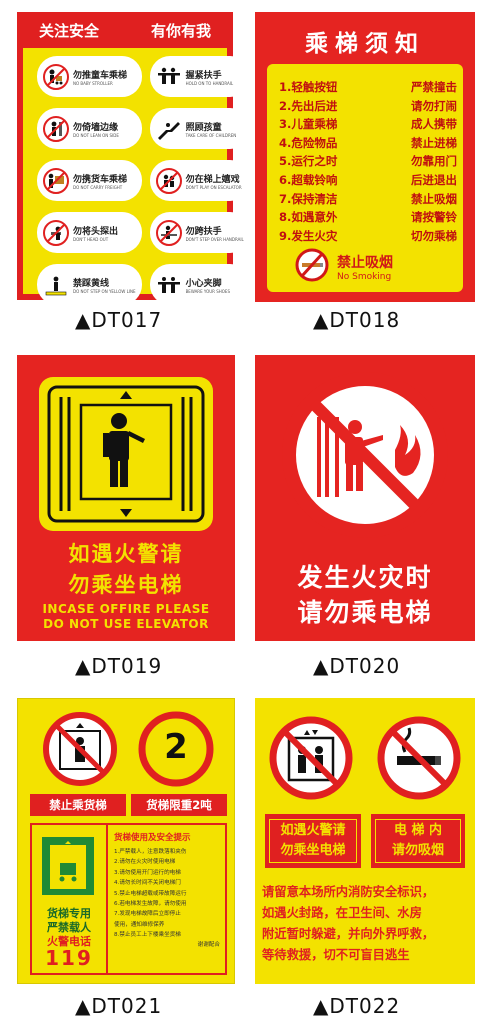  Describe the element at coordinates (69, 30) in the screenshot. I see `dt017-header-left: 关注安全` at that location.